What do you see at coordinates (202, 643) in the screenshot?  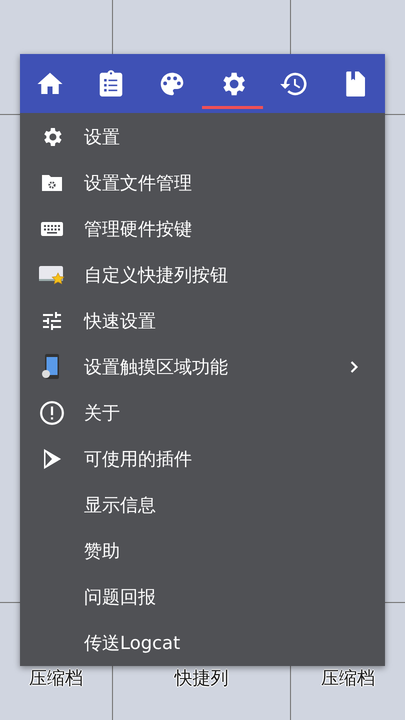 I see `menu-item: 传送Logcat` at bounding box center [202, 643].